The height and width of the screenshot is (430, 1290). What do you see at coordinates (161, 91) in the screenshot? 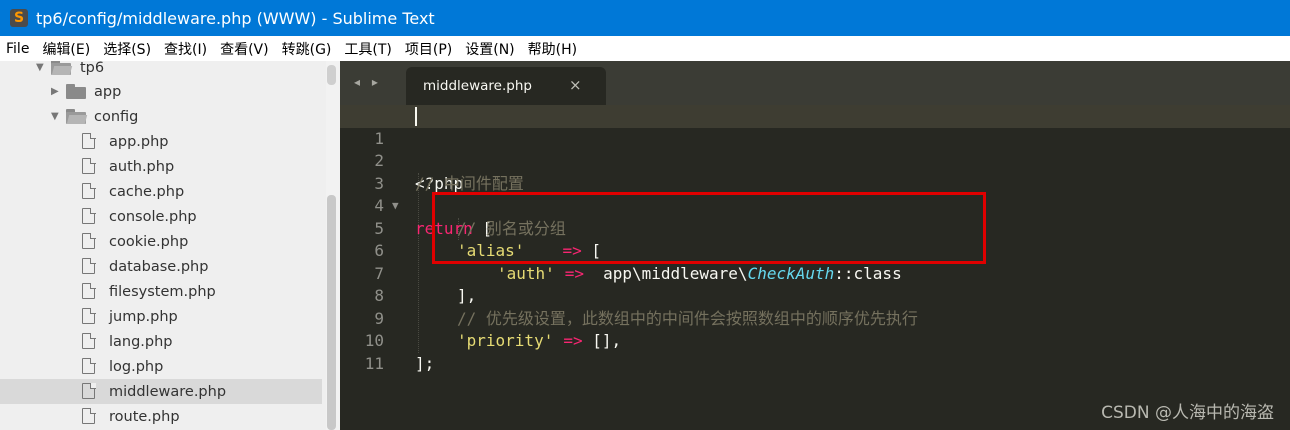
I see `sidebar-folder-app: ▶ app` at bounding box center [161, 91].